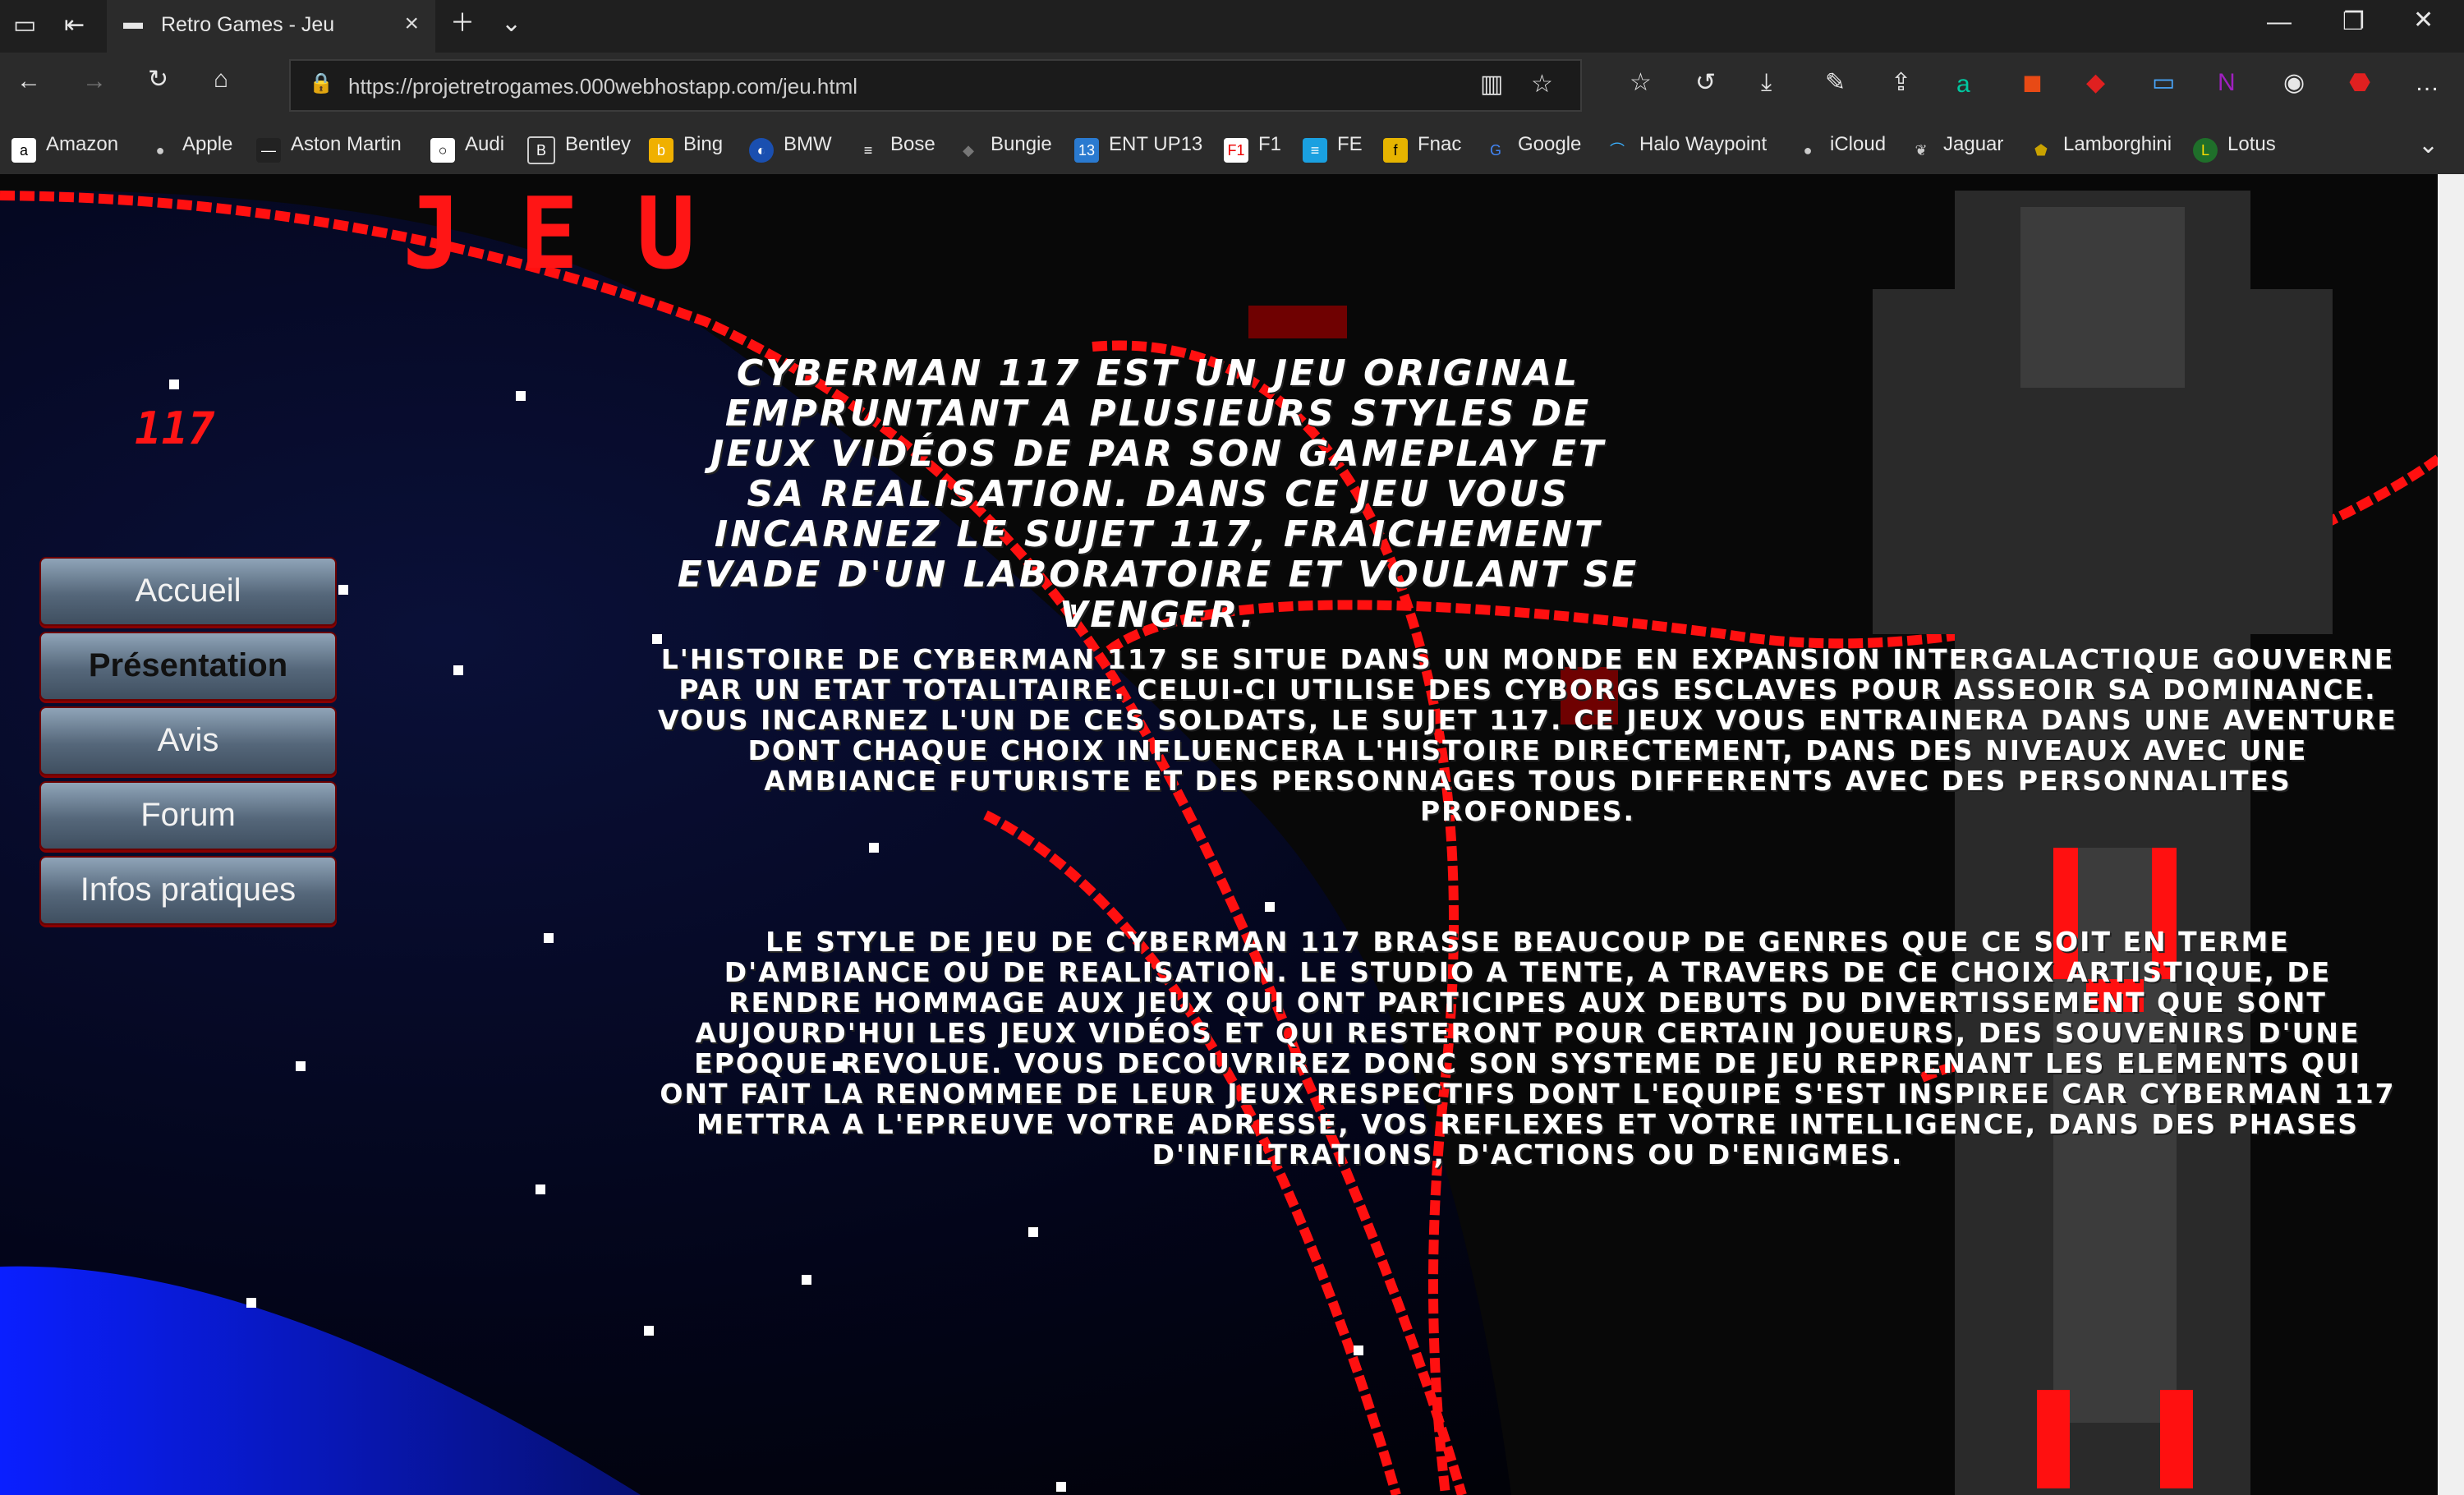  What do you see at coordinates (2032, 83) in the screenshot?
I see `office-icon: ◼` at bounding box center [2032, 83].